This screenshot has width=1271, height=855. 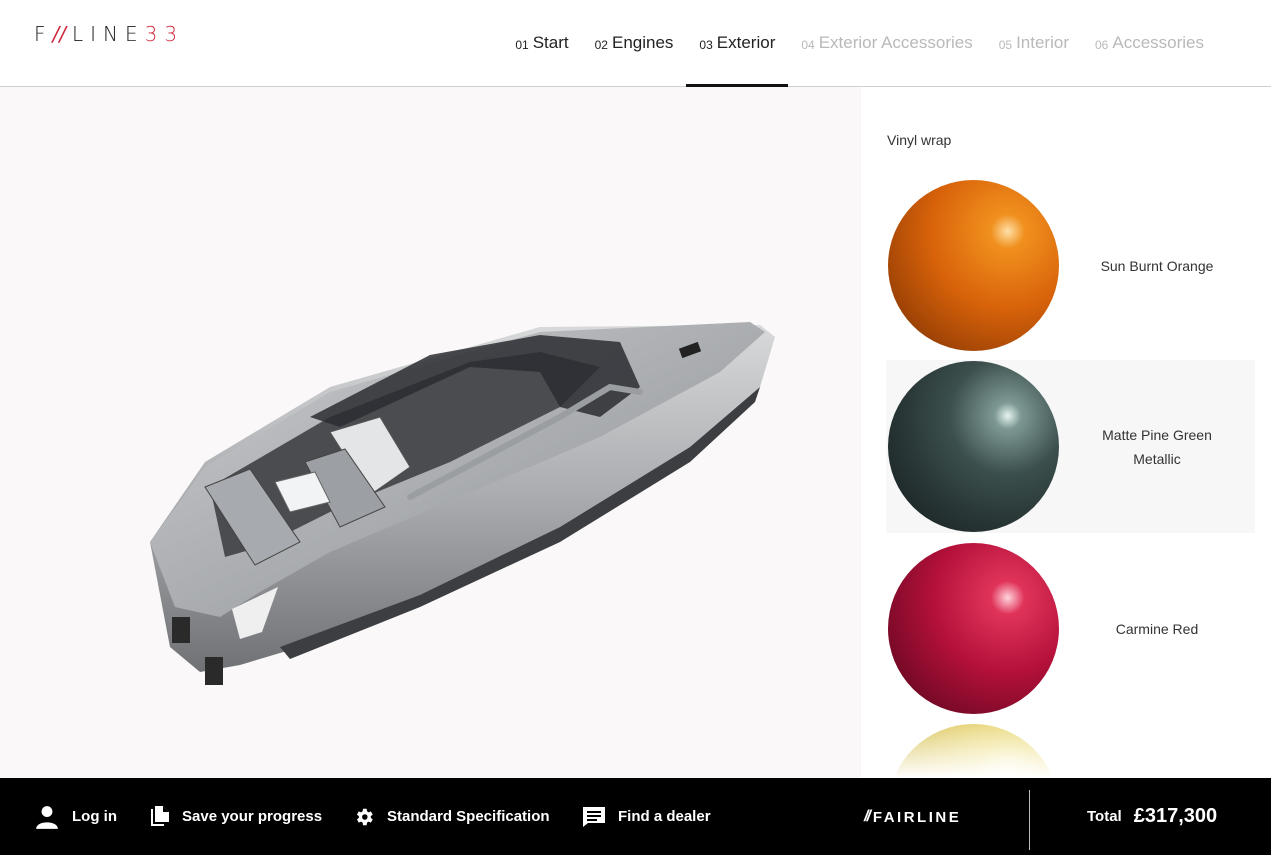 I want to click on step-exterior-accessories: 04 Exterior Accessories, so click(x=886, y=43).